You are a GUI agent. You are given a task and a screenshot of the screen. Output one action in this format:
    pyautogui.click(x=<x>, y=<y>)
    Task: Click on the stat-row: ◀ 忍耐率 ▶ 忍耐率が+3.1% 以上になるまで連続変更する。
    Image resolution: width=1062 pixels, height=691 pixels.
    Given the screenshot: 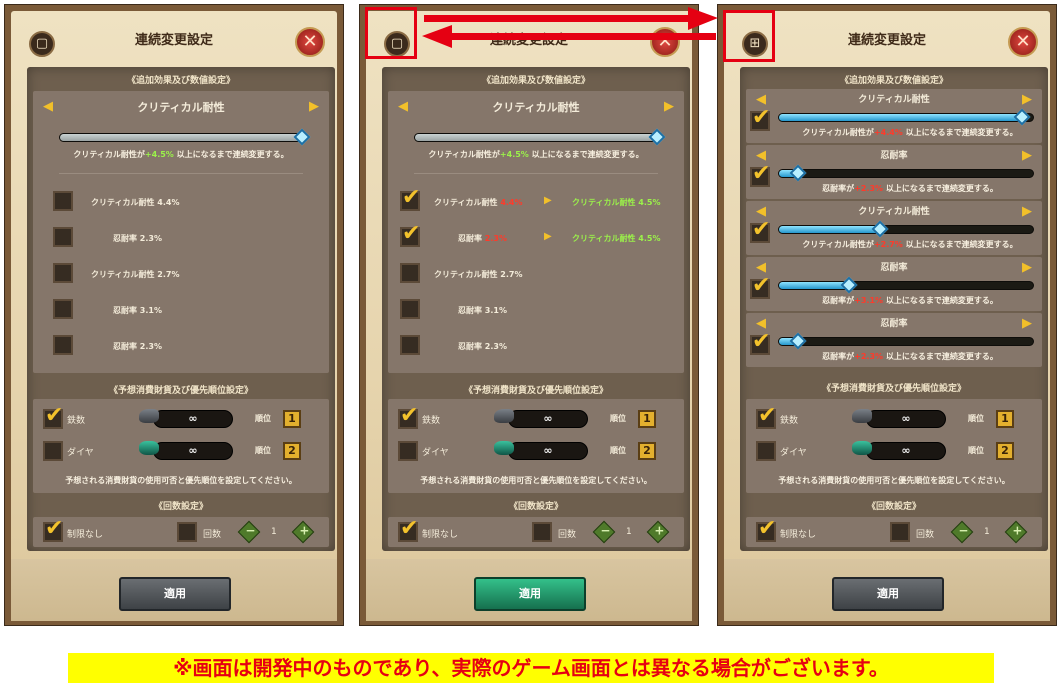 What is the action you would take?
    pyautogui.click(x=894, y=284)
    